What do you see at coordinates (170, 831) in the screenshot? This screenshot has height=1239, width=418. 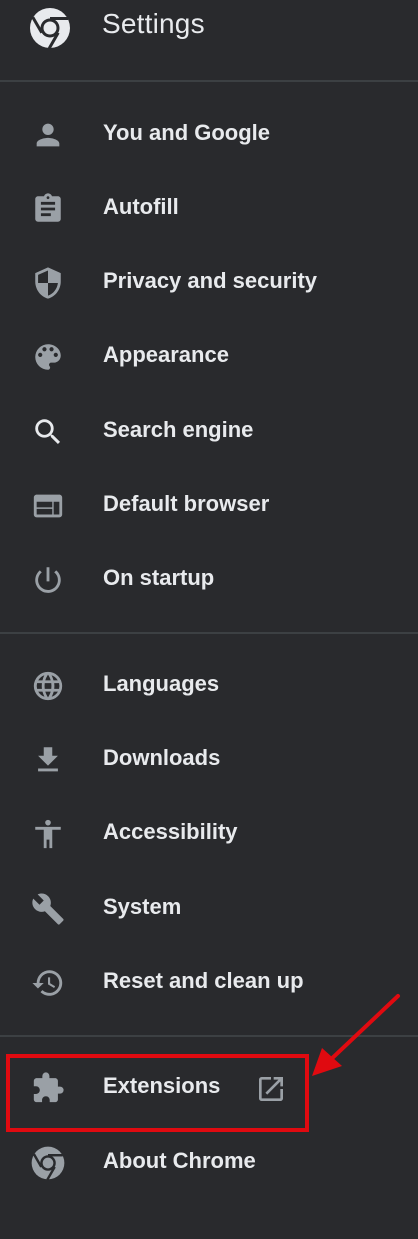 I see `sidebar-item-label: Accessibility` at bounding box center [170, 831].